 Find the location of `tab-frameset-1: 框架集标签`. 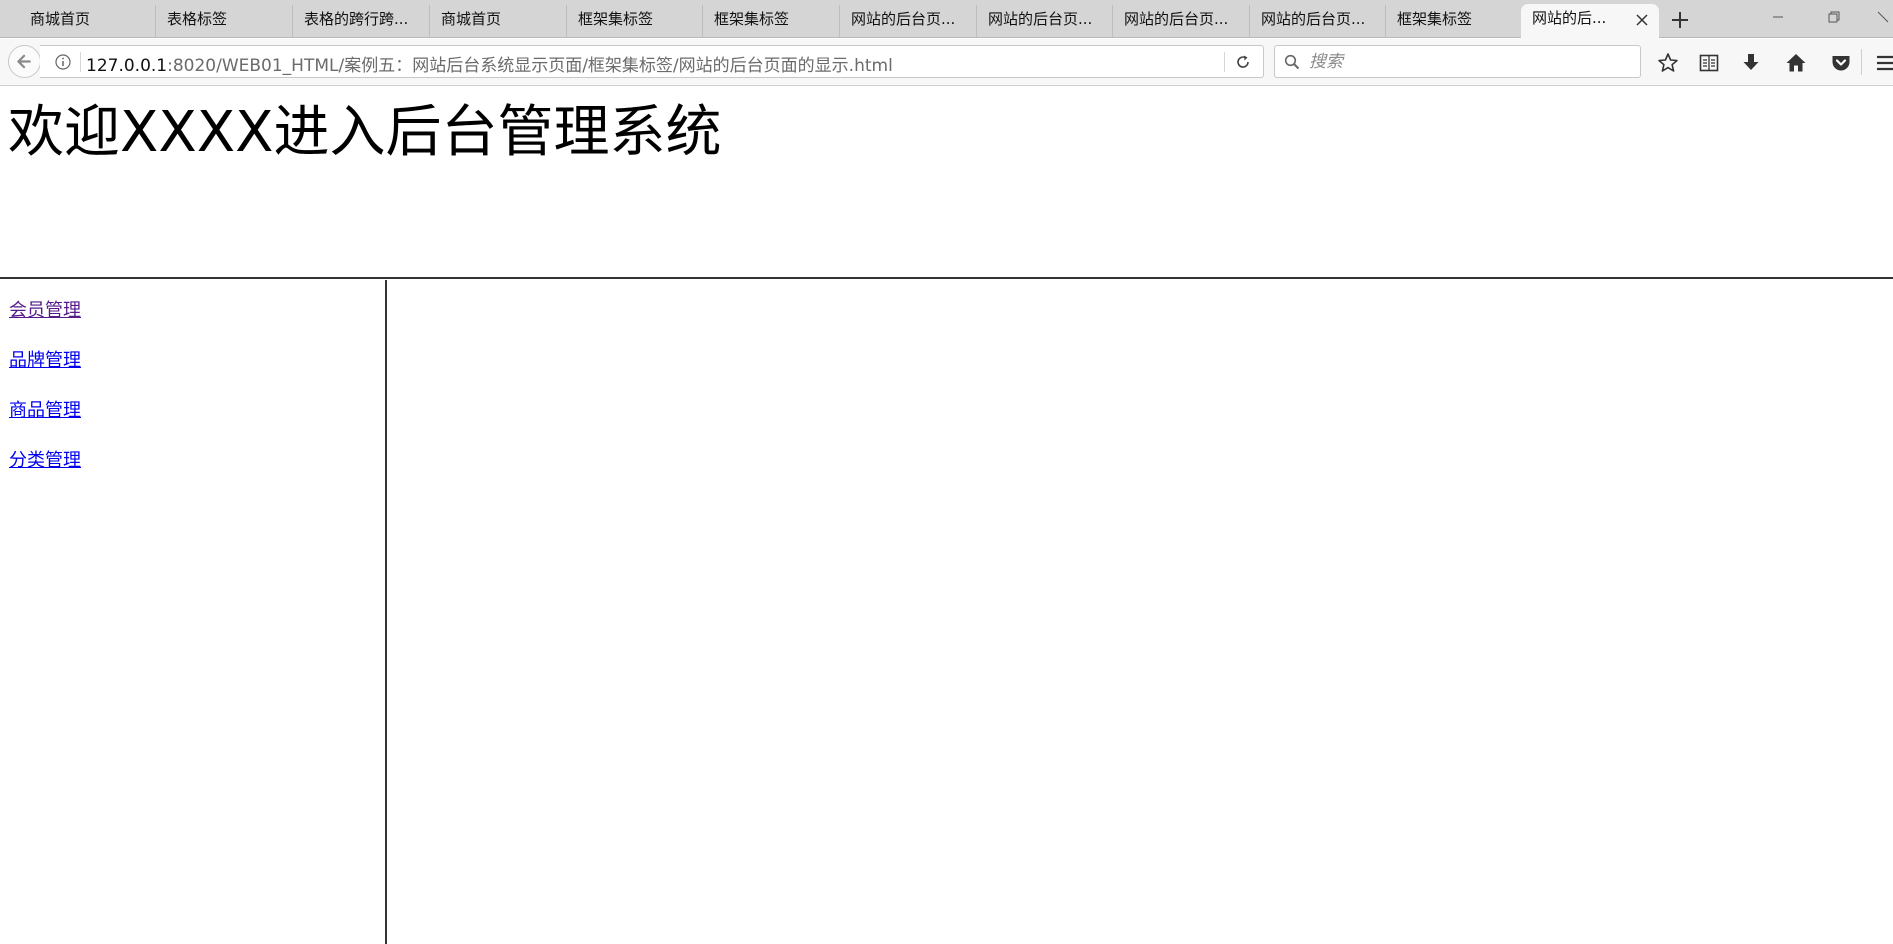

tab-frameset-1: 框架集标签 is located at coordinates (634, 21).